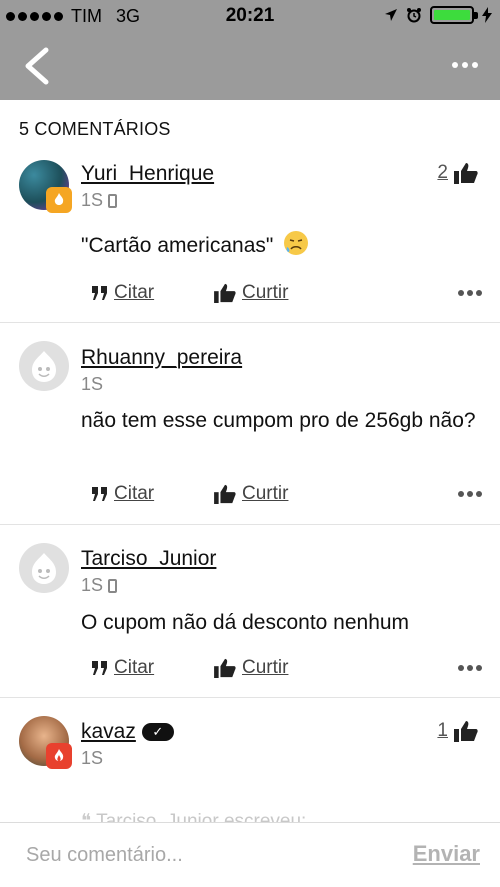 The width and height of the screenshot is (500, 887). Describe the element at coordinates (465, 65) in the screenshot. I see `more-options-icon` at that location.